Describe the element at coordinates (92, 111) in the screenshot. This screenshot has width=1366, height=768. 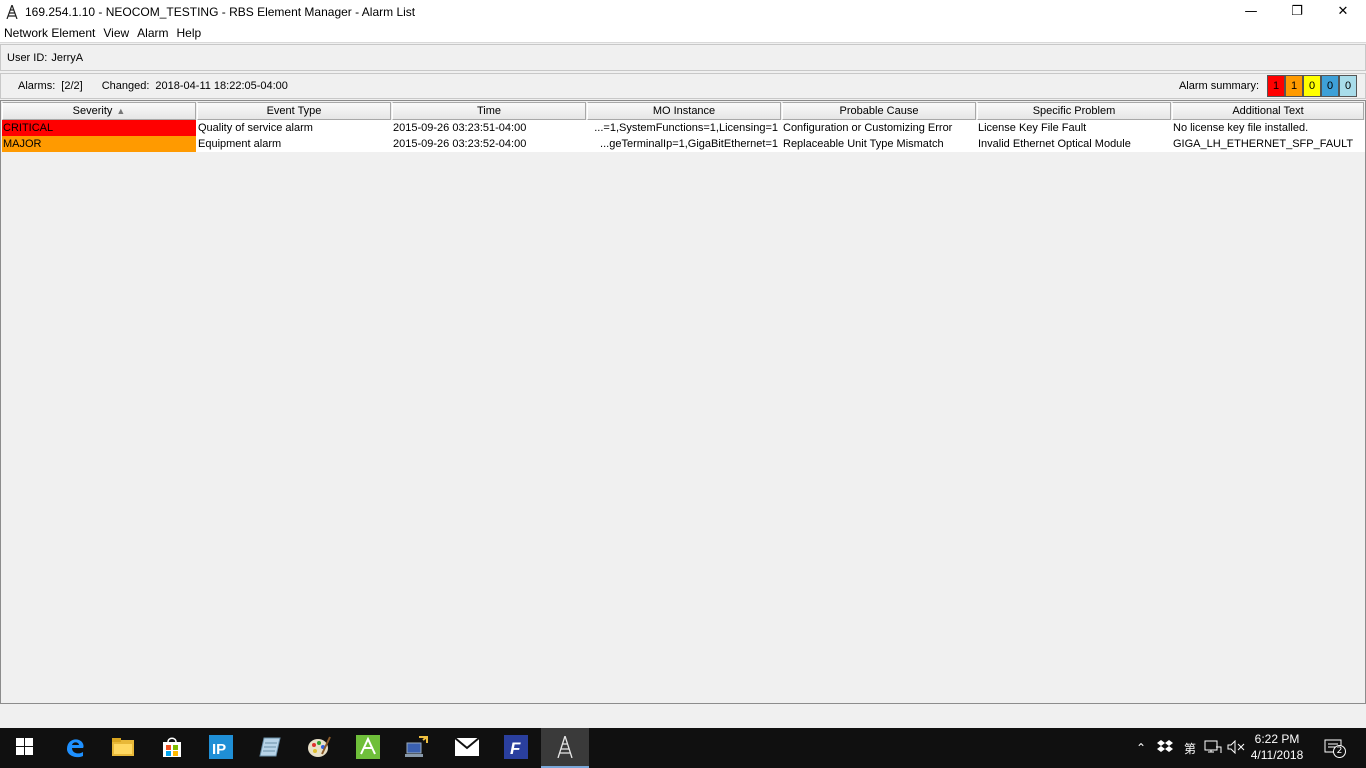
I see `column-header-label: Severity` at that location.